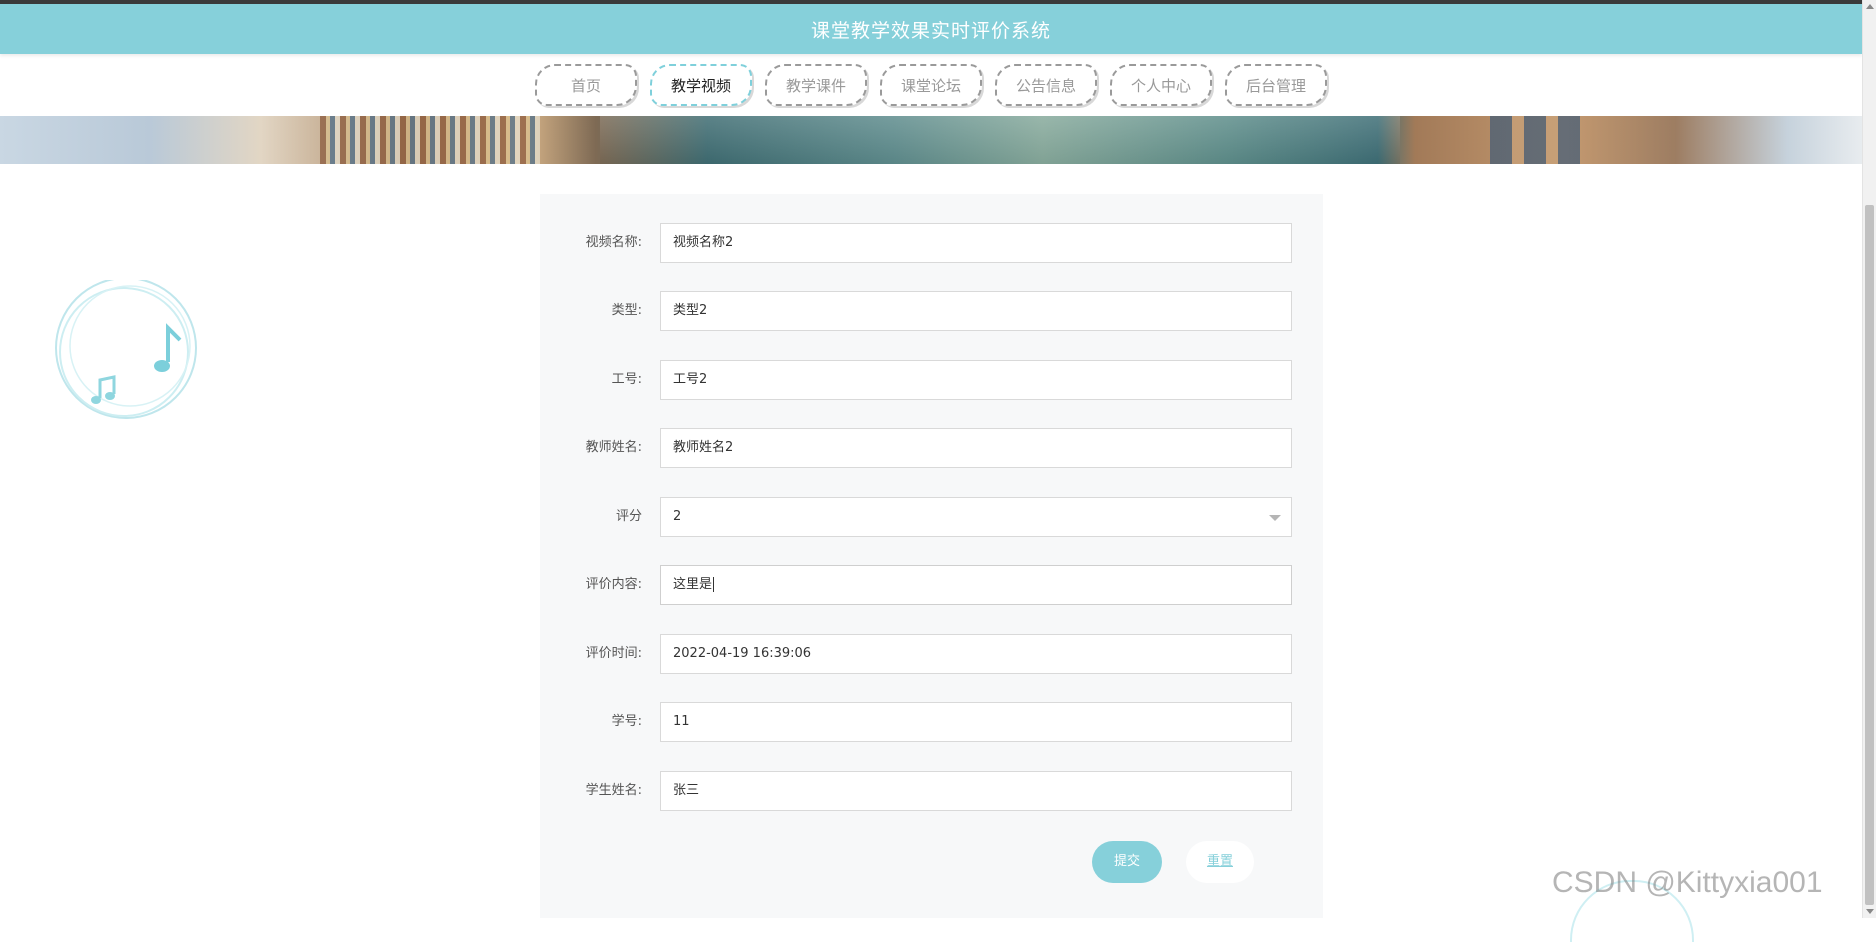  I want to click on scroll-down-icon, so click(1870, 911).